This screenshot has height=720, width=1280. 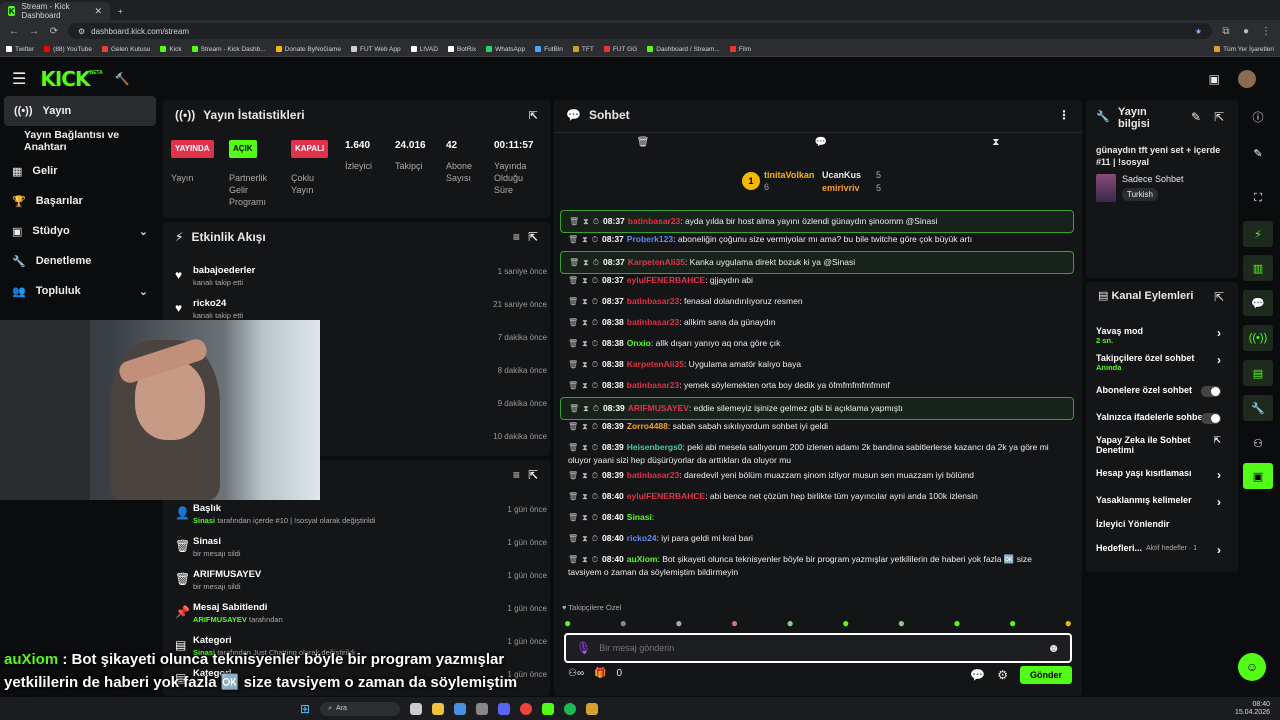 I want to click on bookmark-item: Kick, so click(x=171, y=49).